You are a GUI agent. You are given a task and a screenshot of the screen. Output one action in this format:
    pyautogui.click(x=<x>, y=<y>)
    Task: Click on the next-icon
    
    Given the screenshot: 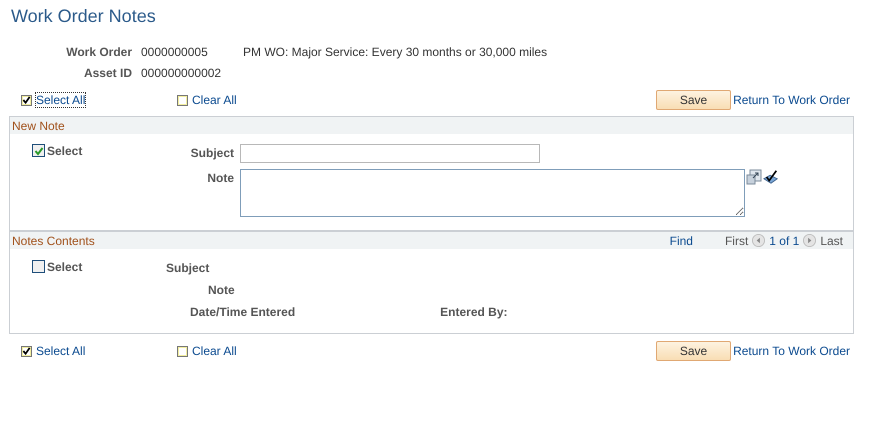 What is the action you would take?
    pyautogui.click(x=809, y=240)
    